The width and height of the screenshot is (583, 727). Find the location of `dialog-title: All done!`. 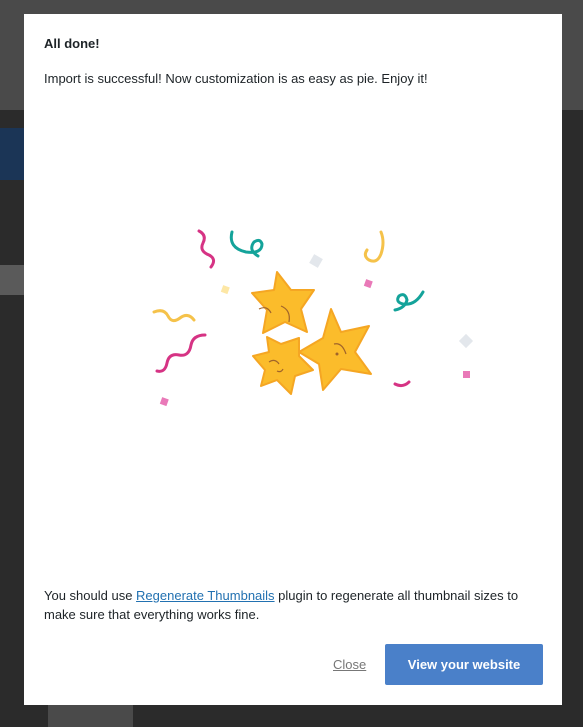

dialog-title: All done! is located at coordinates (72, 43).